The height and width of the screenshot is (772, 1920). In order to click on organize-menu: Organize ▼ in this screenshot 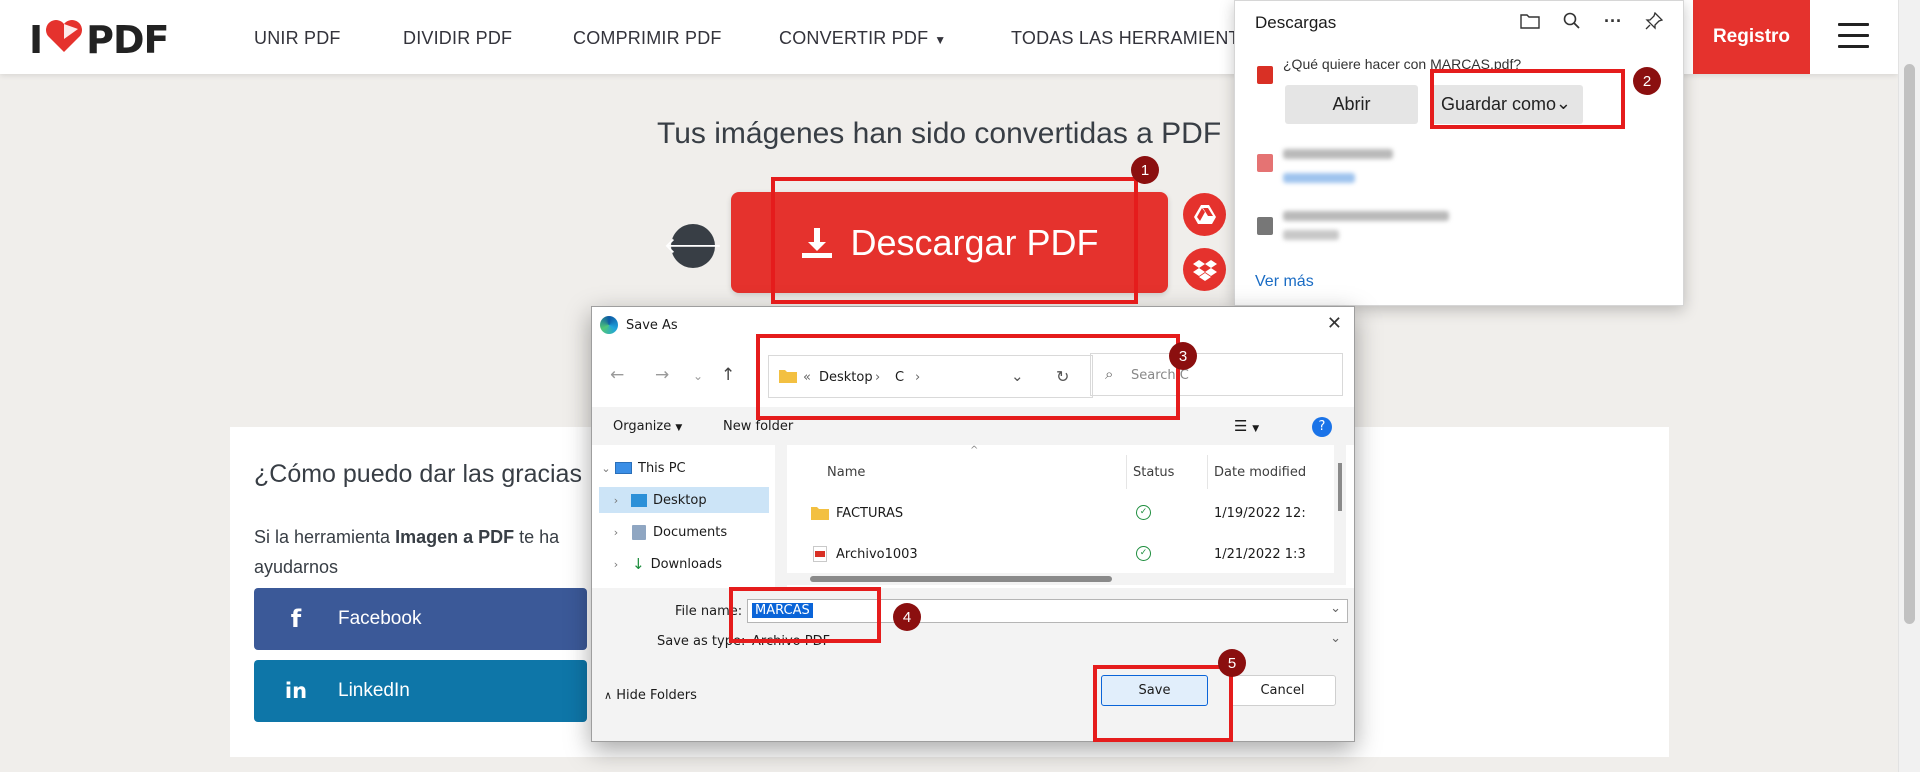, I will do `click(647, 426)`.